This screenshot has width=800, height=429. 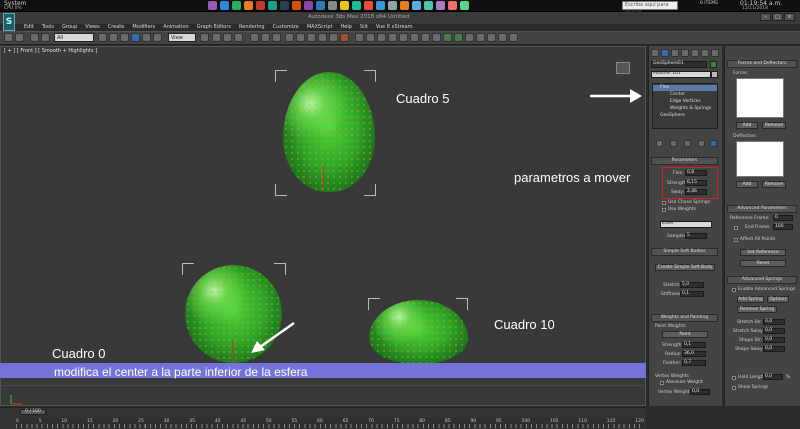 What do you see at coordinates (714, 74) in the screenshot?
I see `chevron-down-icon` at bounding box center [714, 74].